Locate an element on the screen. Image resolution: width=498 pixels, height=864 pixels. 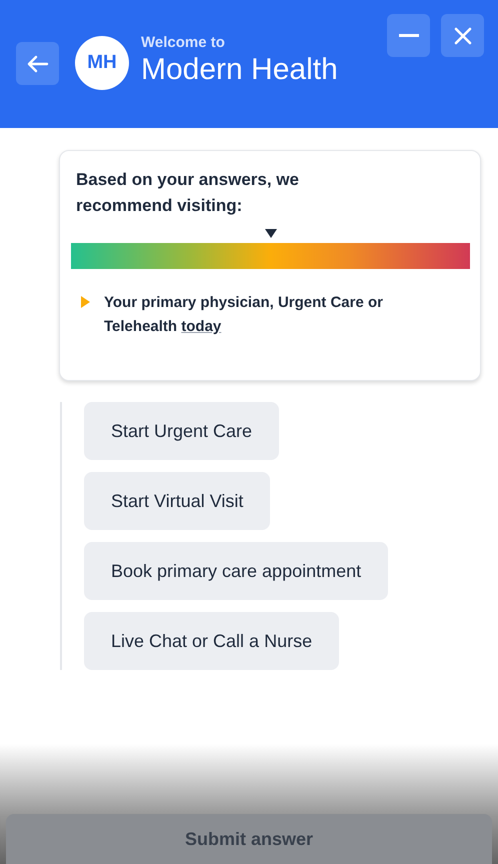
recommendation-heading: Based on your answers, we recommend visiting: is located at coordinates (187, 193).